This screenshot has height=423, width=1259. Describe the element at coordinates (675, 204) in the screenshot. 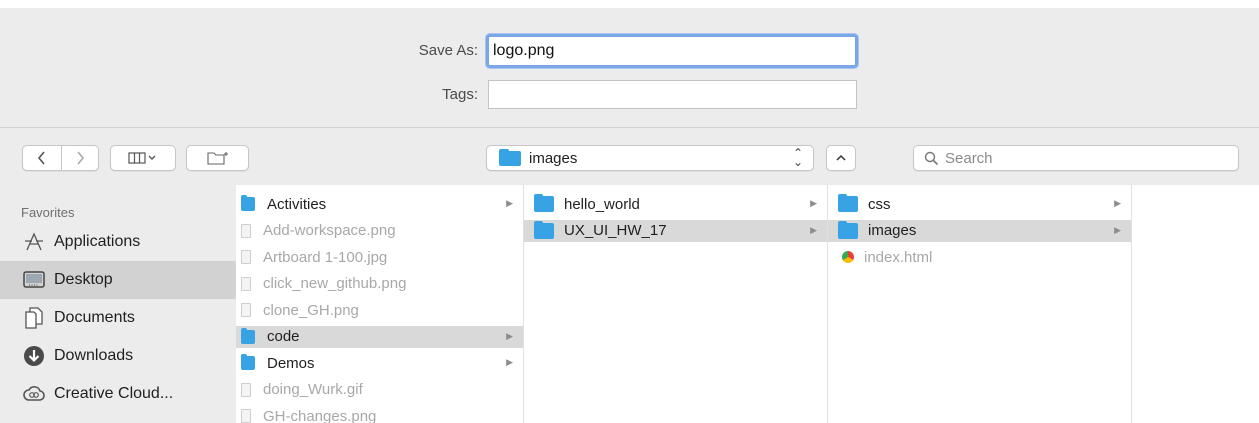

I see `folder-row: hello_world ▶` at that location.